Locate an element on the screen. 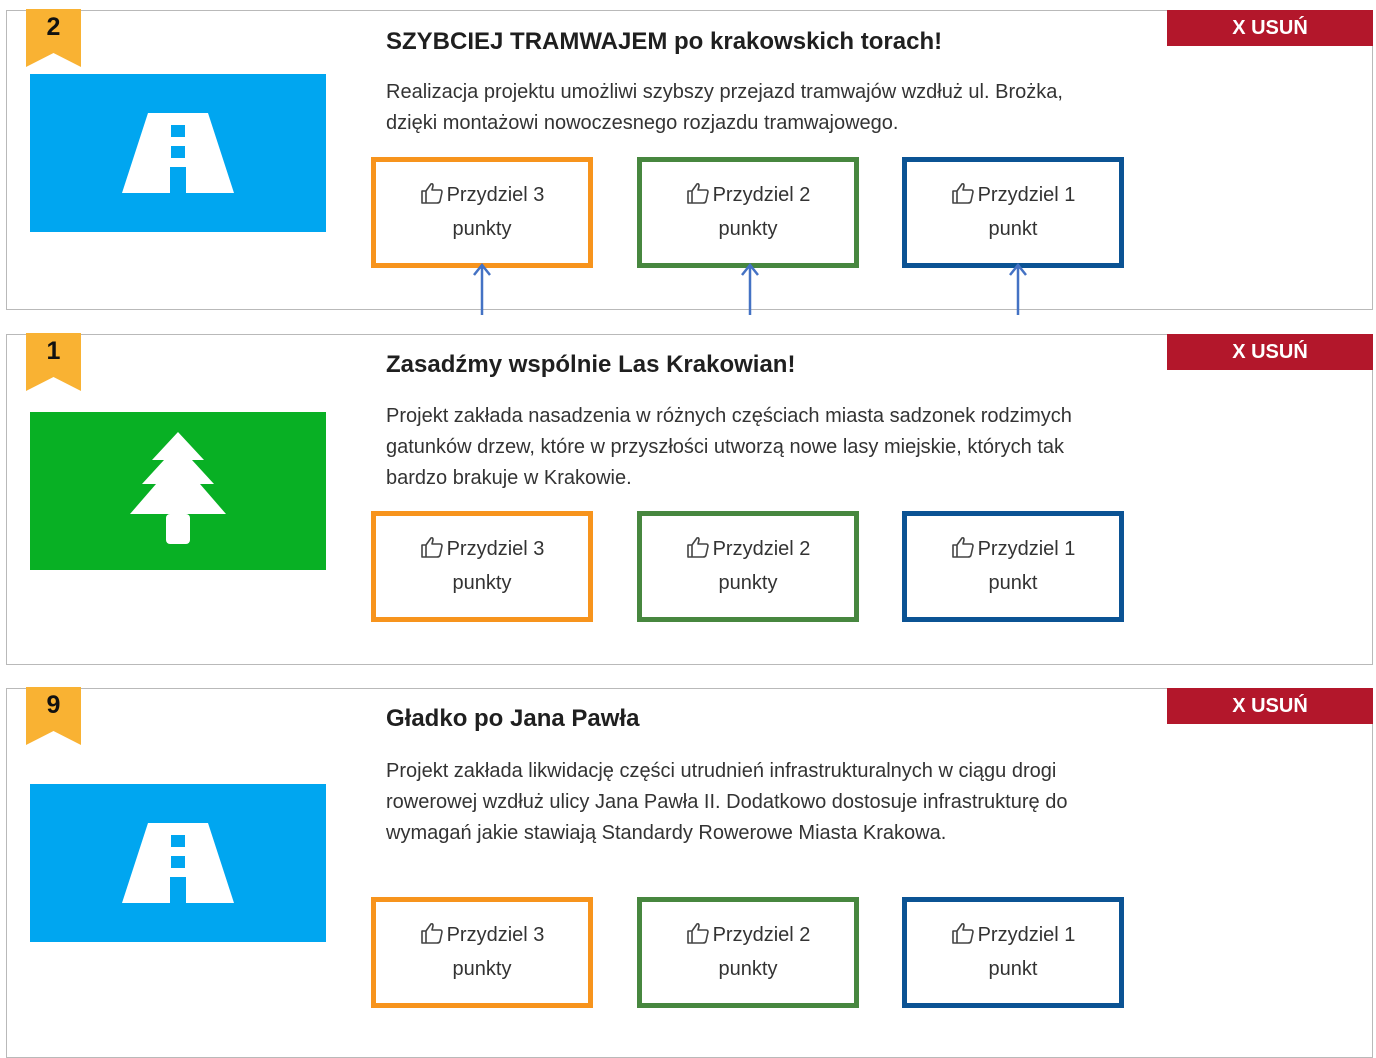 This screenshot has width=1376, height=1058. rank-badge: 9 is located at coordinates (53, 716).